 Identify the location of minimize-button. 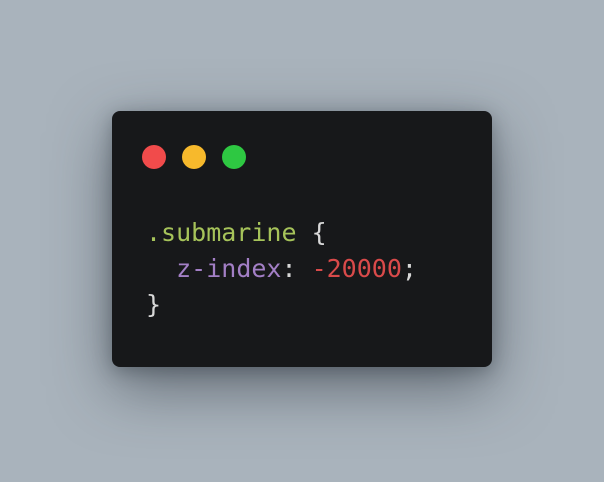
(194, 157).